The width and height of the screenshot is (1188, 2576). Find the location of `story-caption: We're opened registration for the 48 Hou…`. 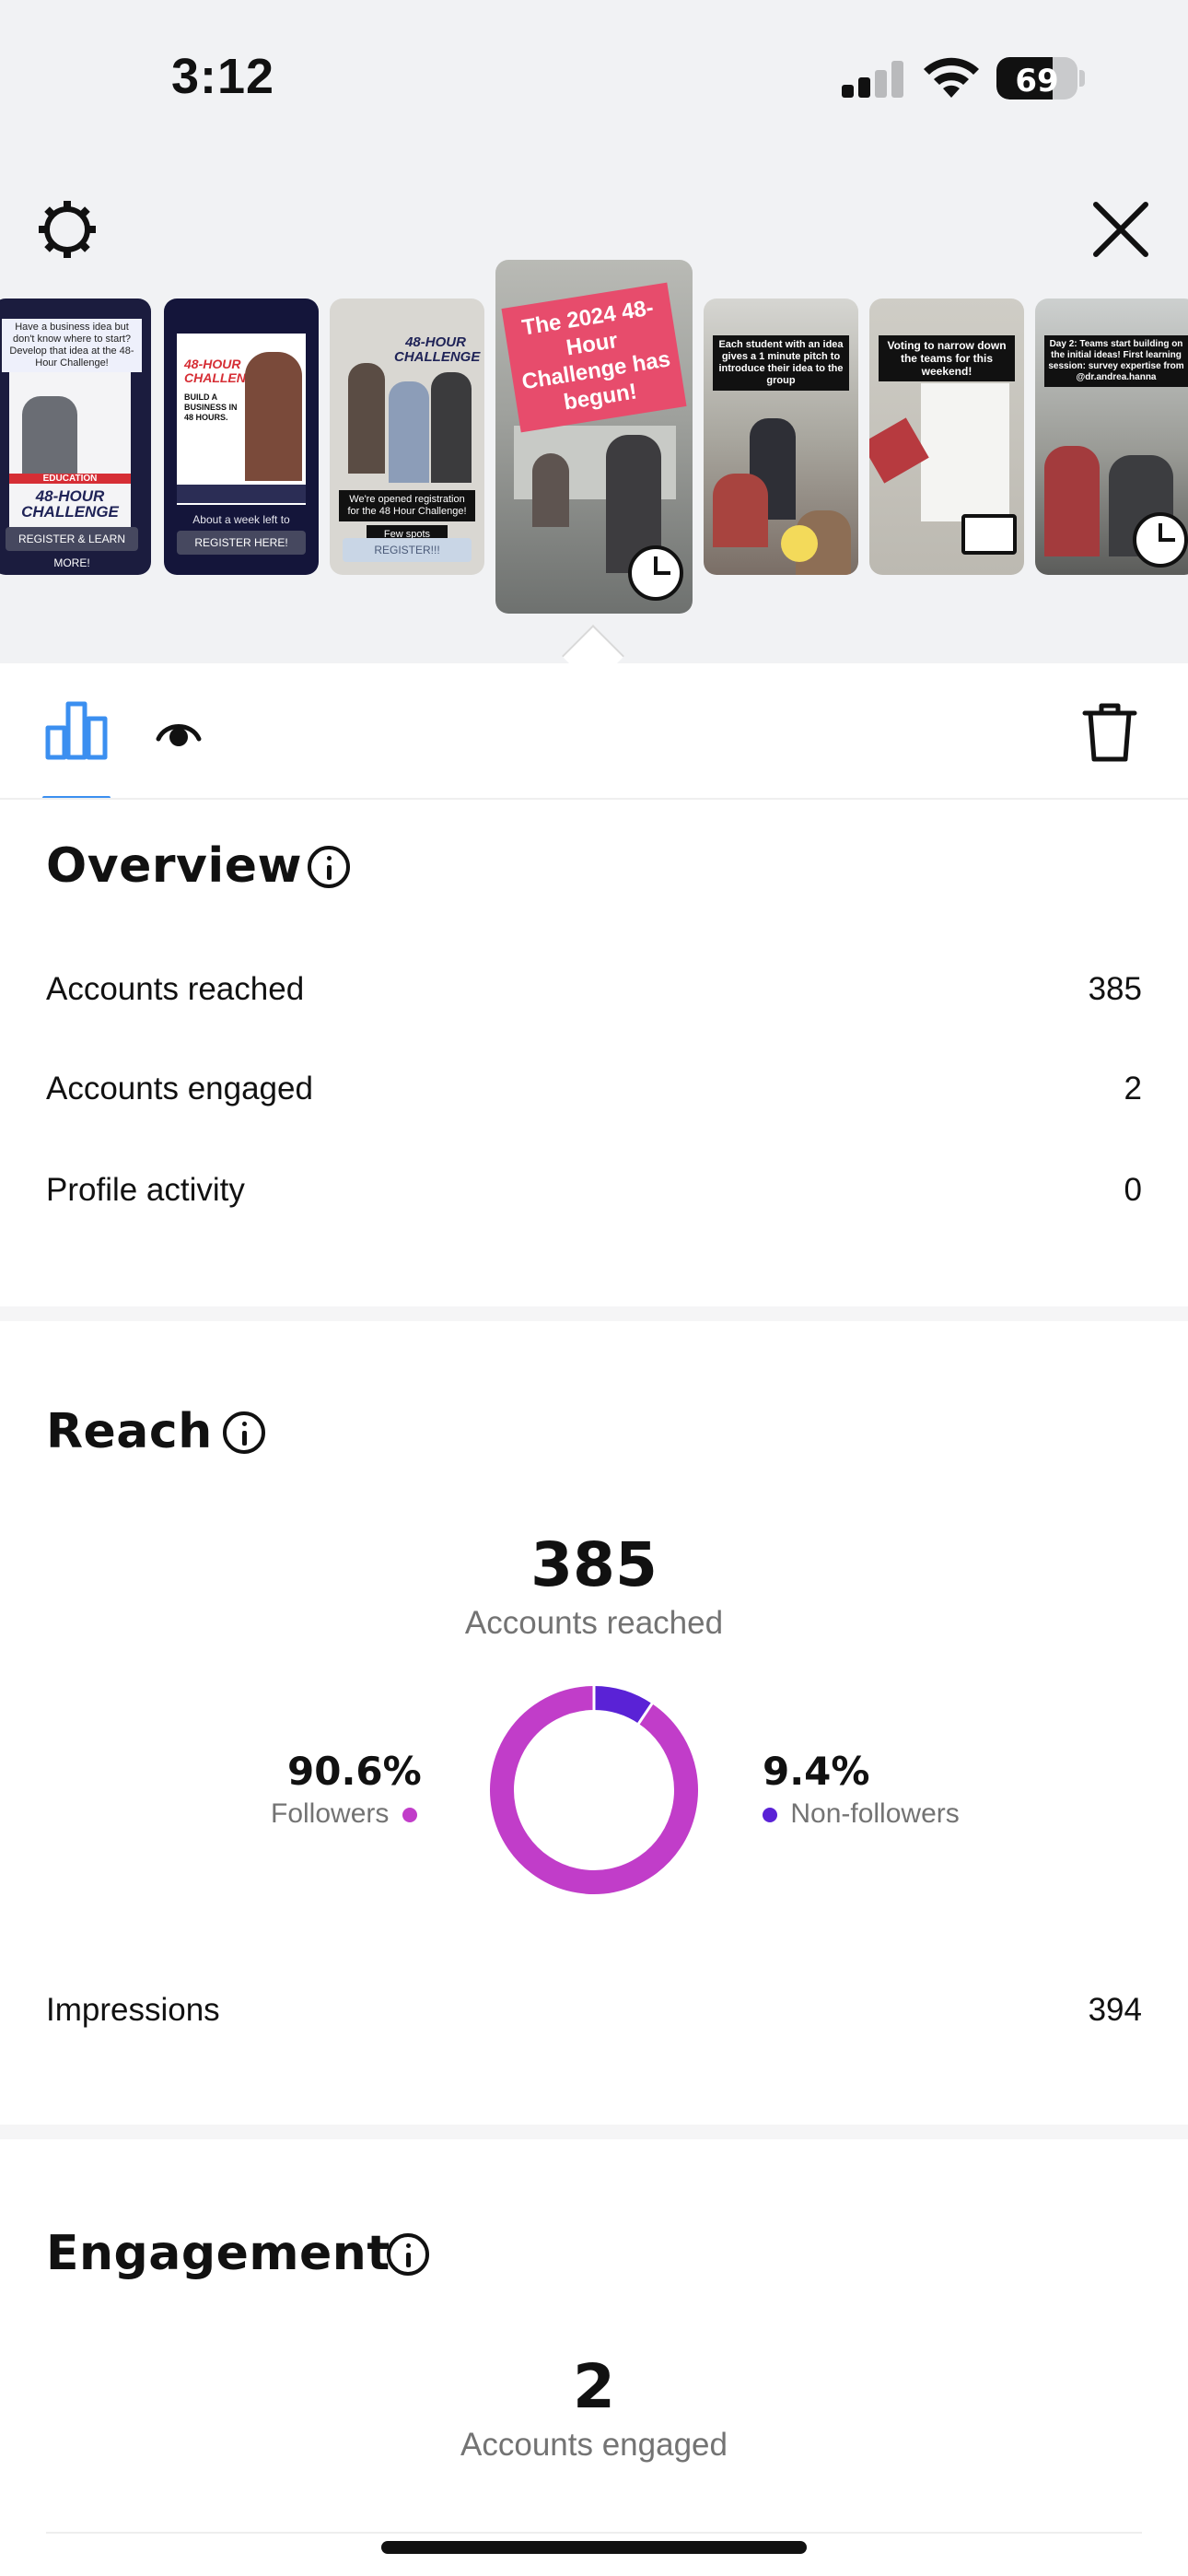

story-caption: We're opened registration for the 48 Hou… is located at coordinates (407, 506).